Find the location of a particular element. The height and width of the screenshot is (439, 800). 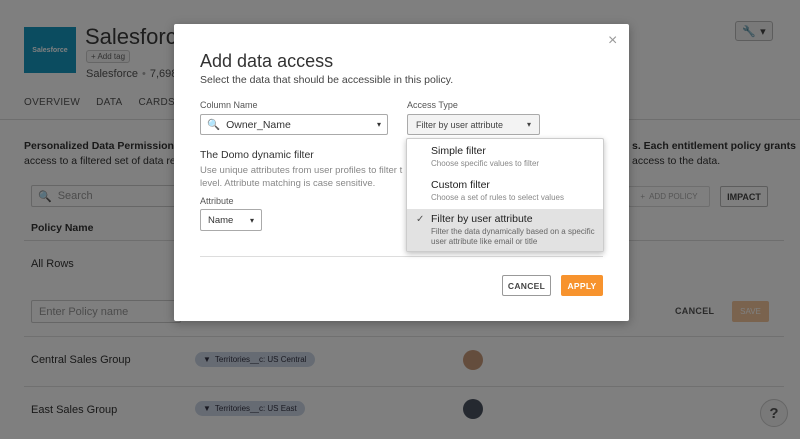

attribute-label: Attribute is located at coordinates (217, 201).